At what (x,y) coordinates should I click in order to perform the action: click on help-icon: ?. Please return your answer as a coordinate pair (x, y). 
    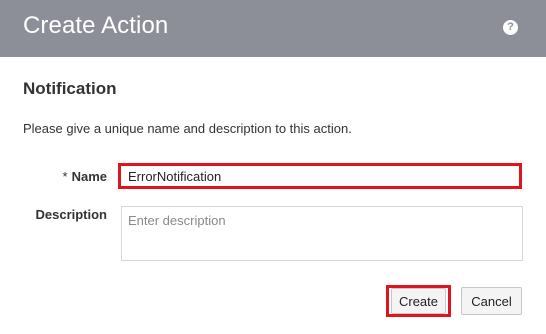
    Looking at the image, I should click on (510, 27).